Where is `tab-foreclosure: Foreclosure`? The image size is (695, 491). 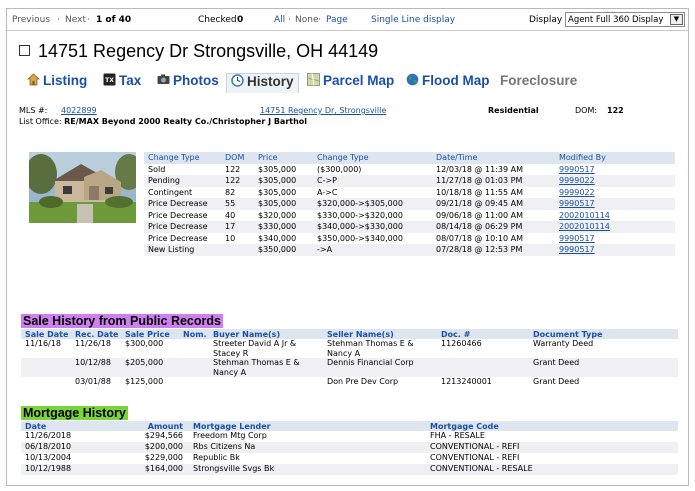 tab-foreclosure: Foreclosure is located at coordinates (538, 83).